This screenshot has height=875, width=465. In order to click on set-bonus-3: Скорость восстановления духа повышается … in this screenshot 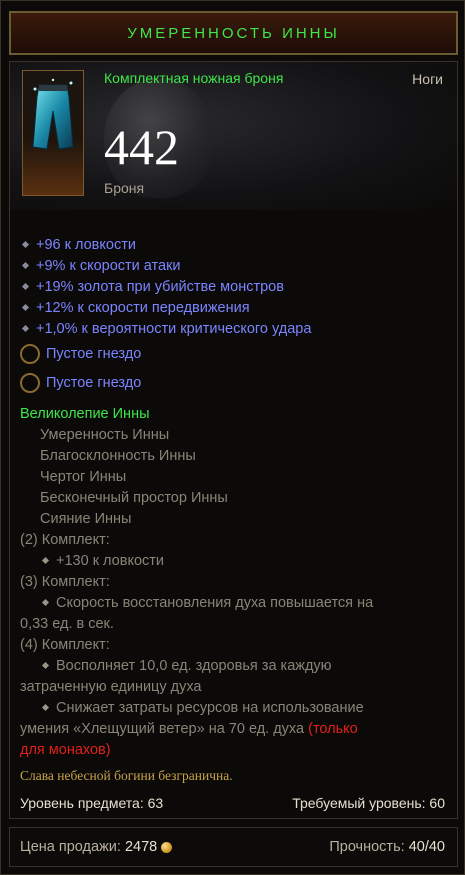, I will do `click(235, 603)`.